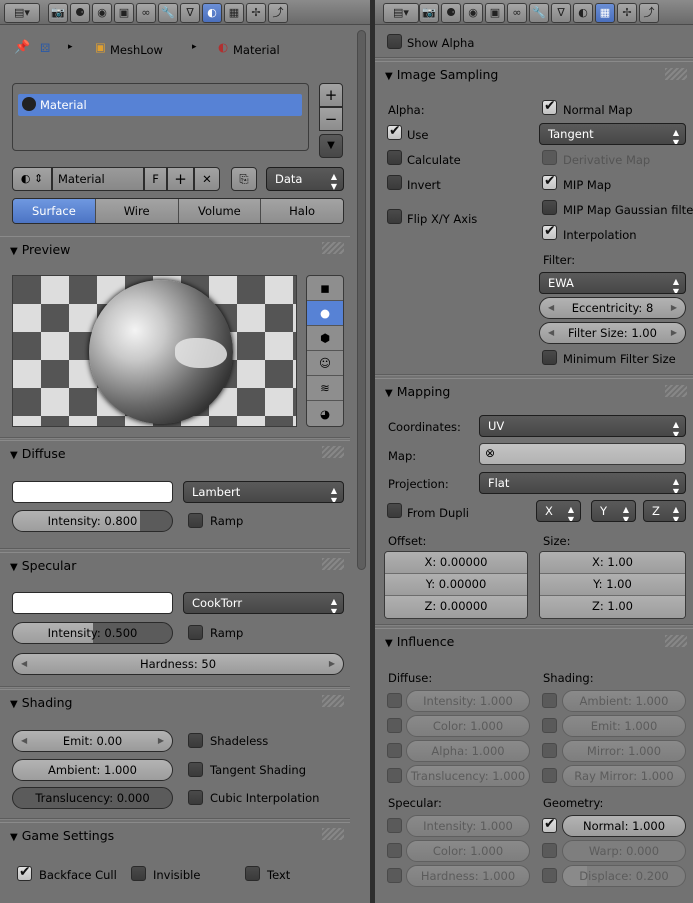  Describe the element at coordinates (534, 642) in the screenshot. I see `panel-influence-header: ▼ Influence` at that location.